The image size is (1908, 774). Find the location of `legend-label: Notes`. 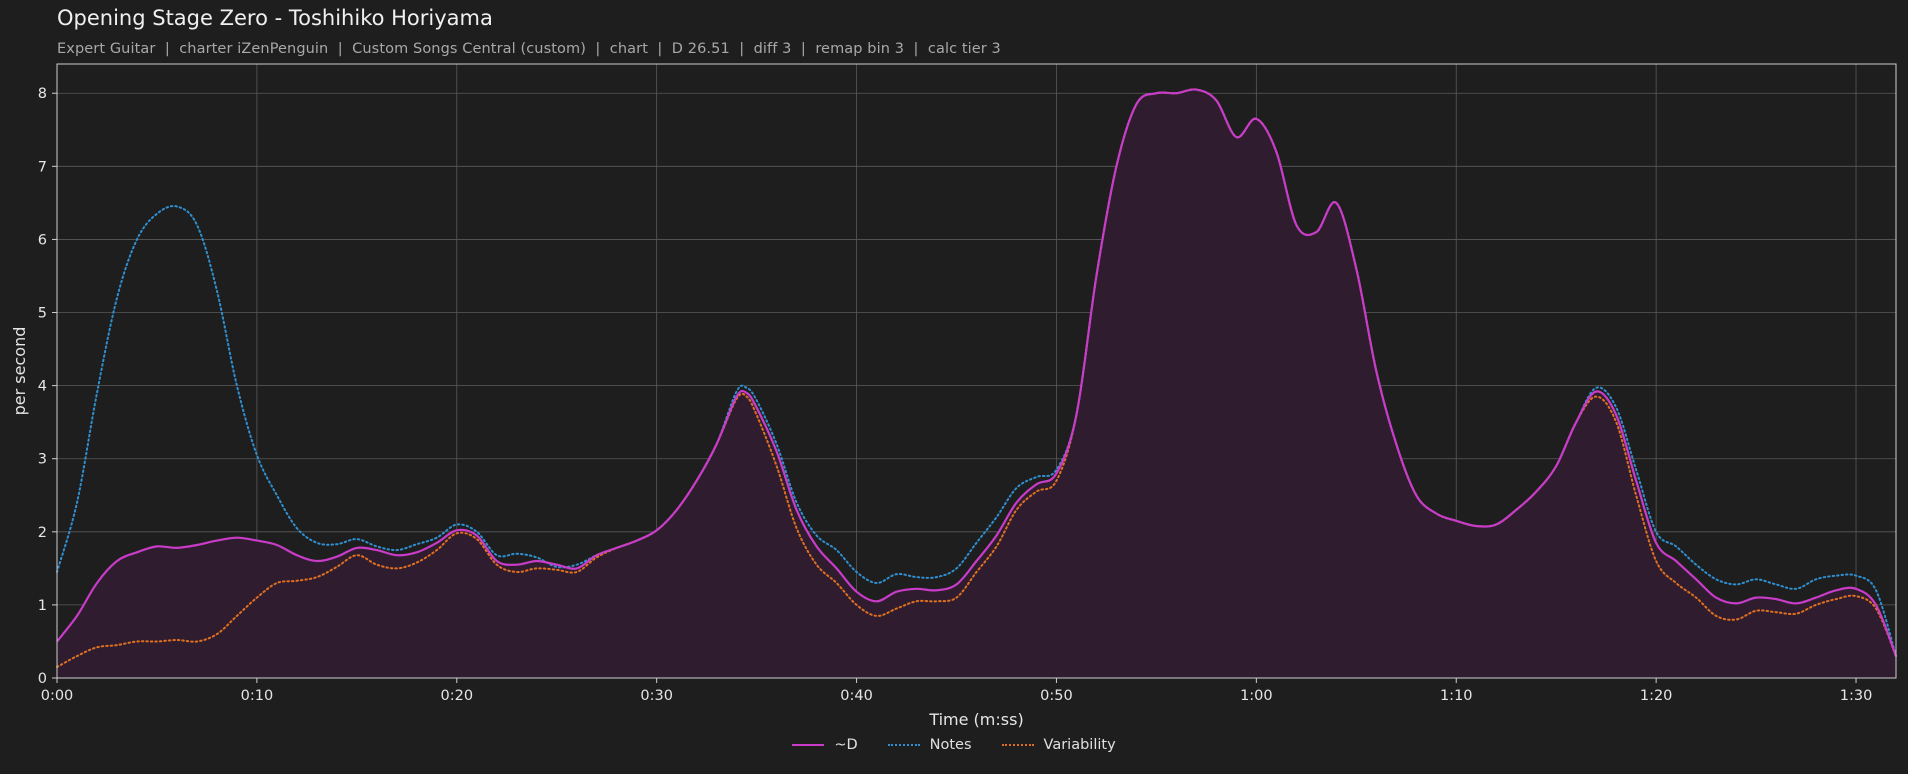

legend-label: Notes is located at coordinates (950, 745).